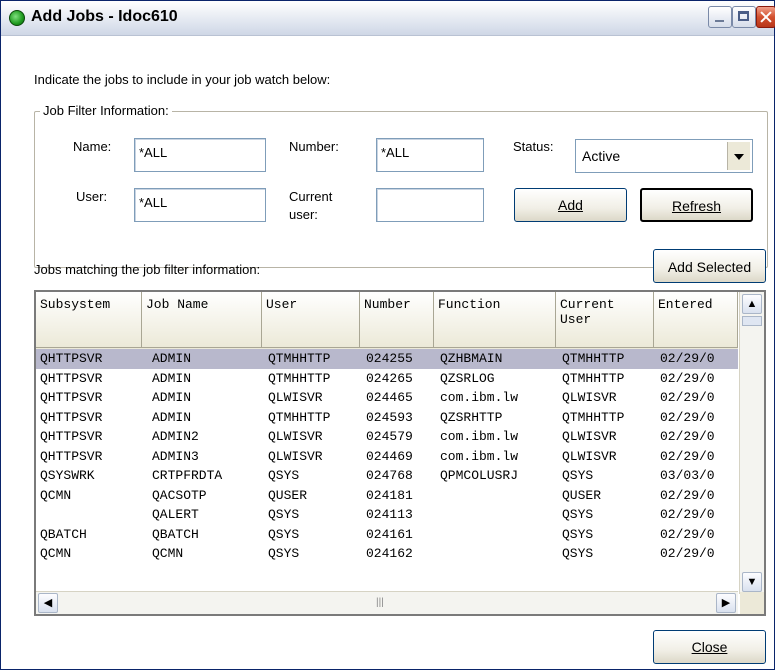 This screenshot has width=775, height=670. I want to click on cell-user: QUSER, so click(288, 495).